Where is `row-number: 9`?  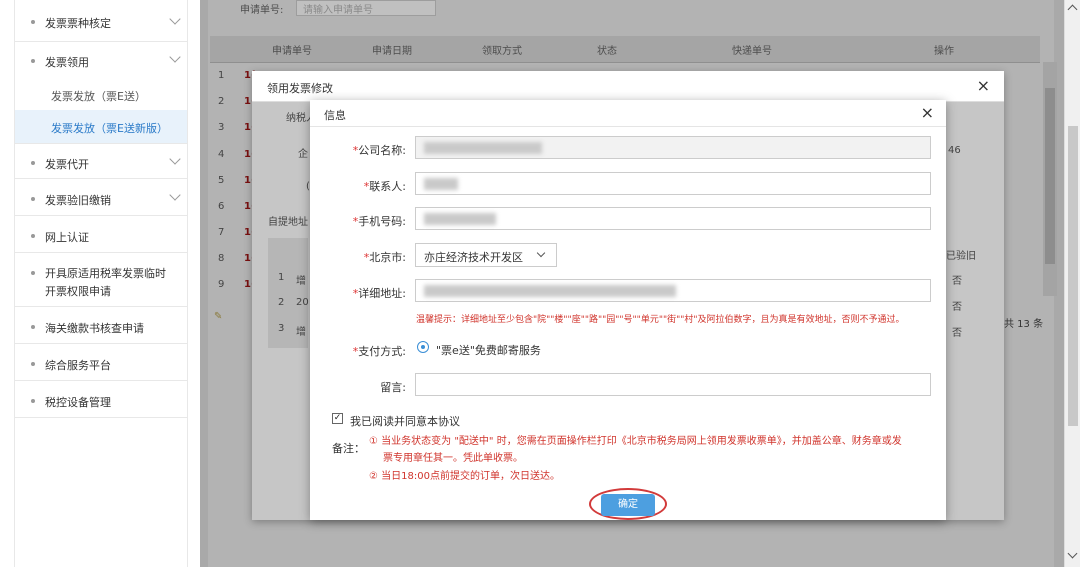
row-number: 9 is located at coordinates (221, 284).